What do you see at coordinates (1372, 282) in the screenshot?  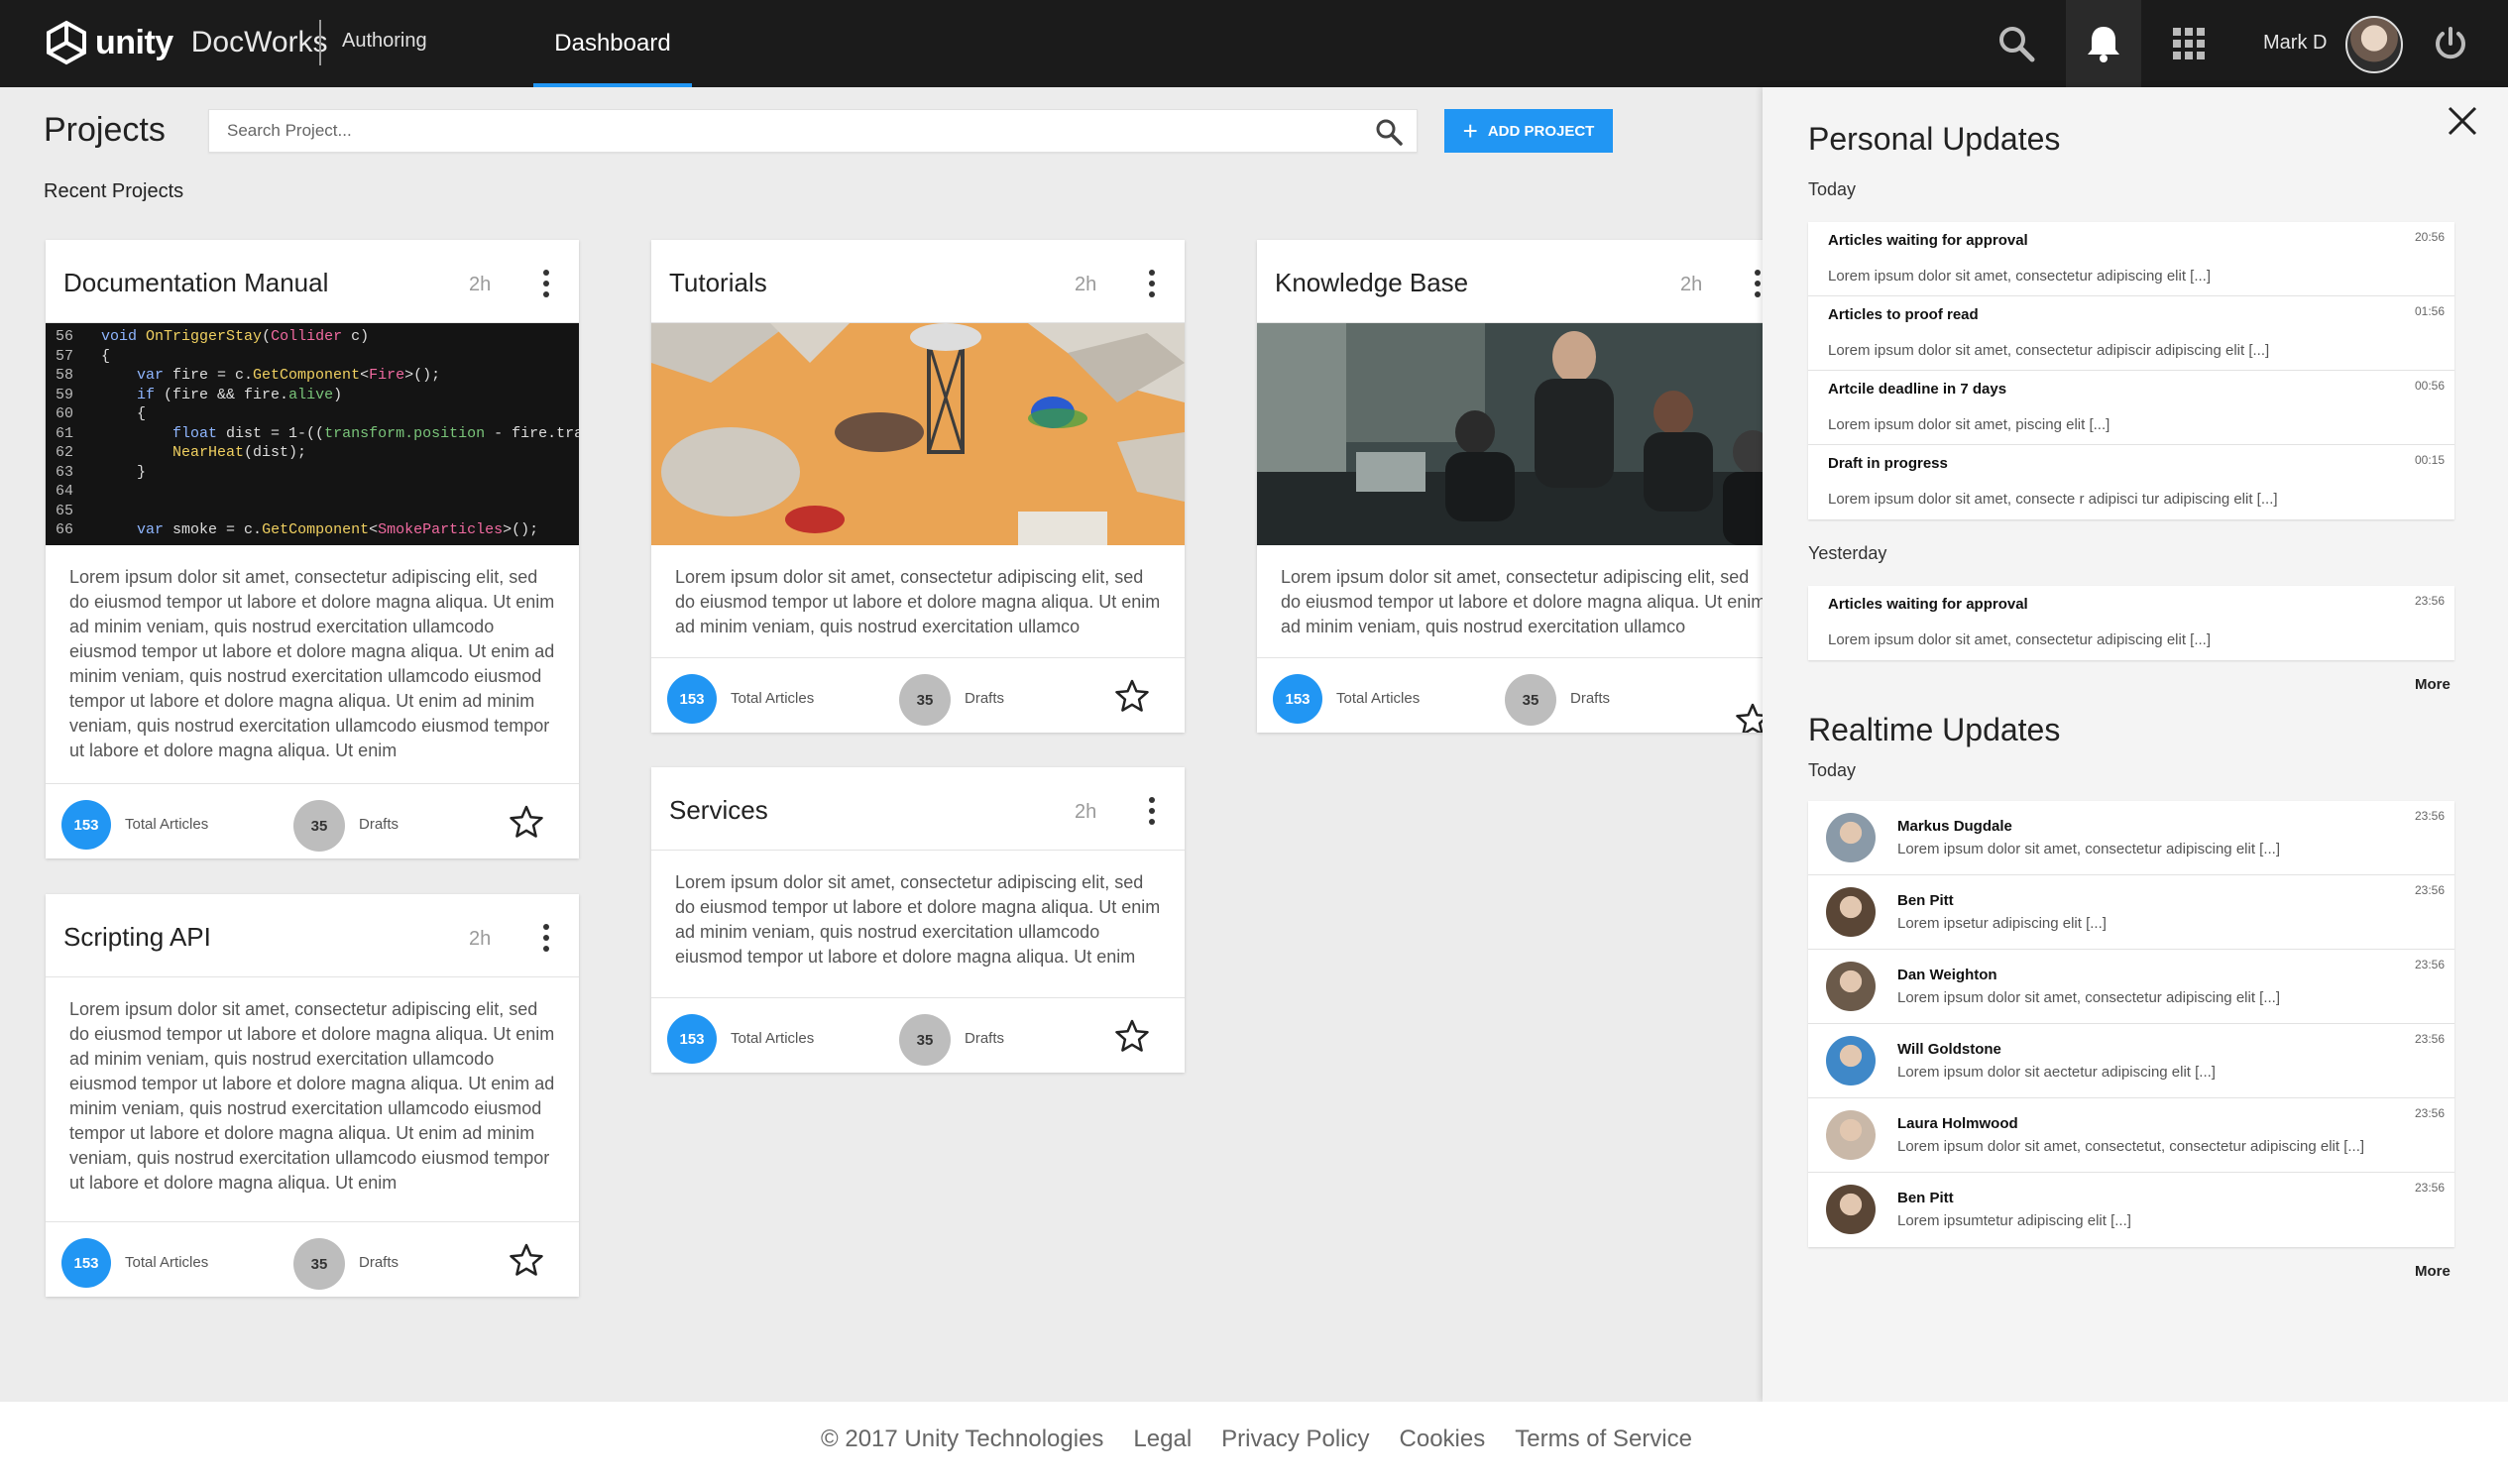 I see `card-title: Knowledge Base` at bounding box center [1372, 282].